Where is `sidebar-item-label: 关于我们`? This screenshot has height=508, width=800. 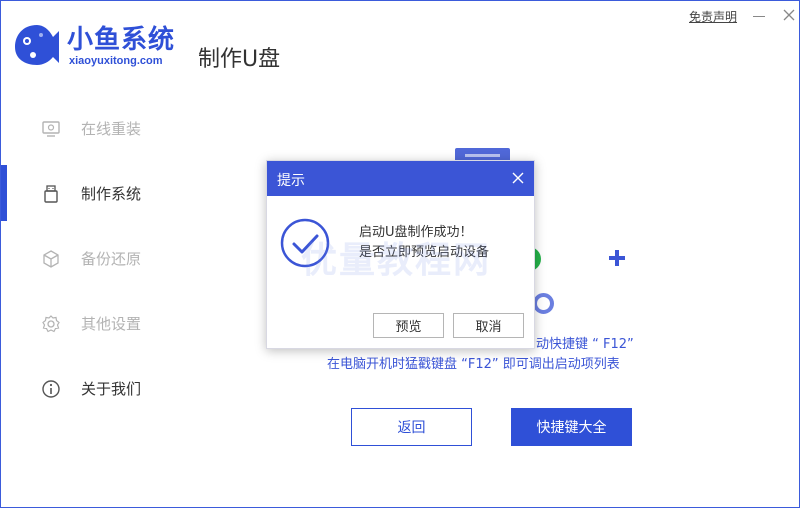
sidebar-item-label: 关于我们 is located at coordinates (111, 389).